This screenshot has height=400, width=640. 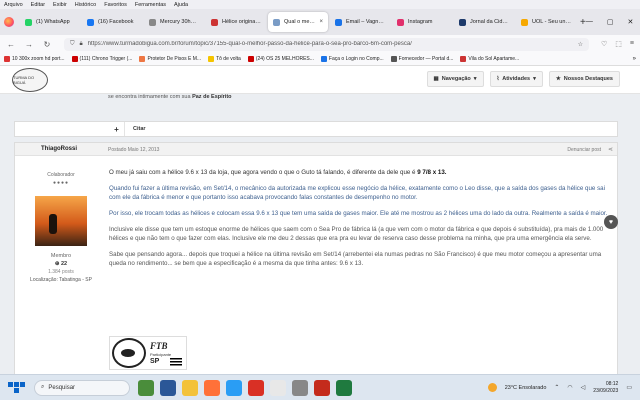 I want to click on reload-icon: ↻, so click(x=47, y=44).